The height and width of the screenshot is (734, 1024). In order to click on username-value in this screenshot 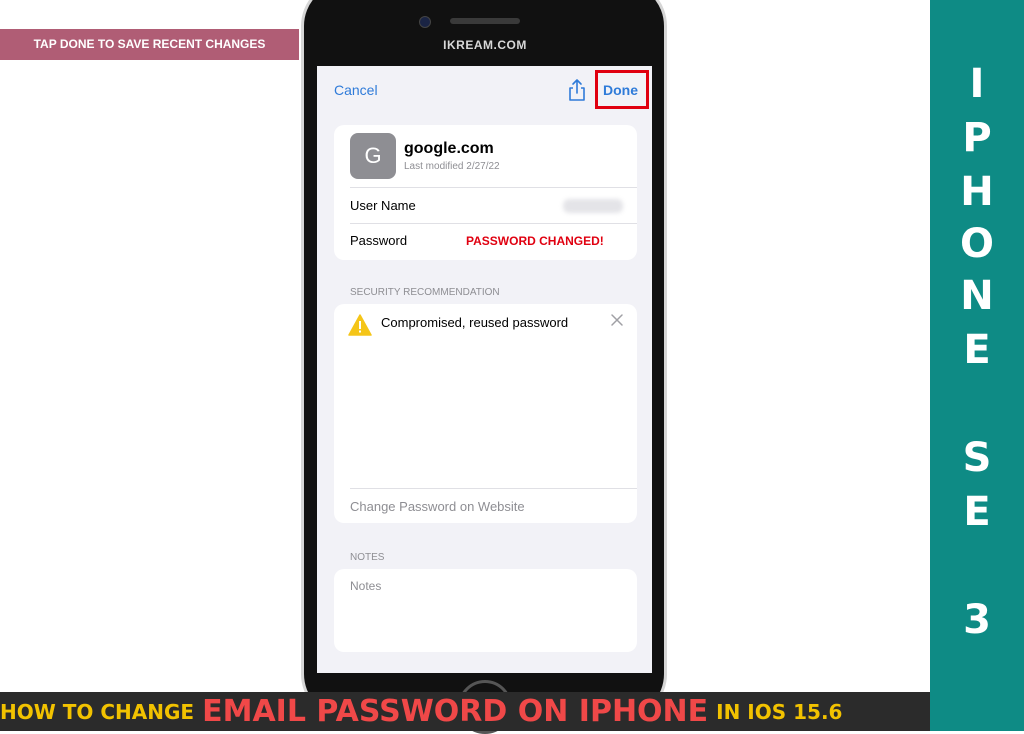, I will do `click(593, 206)`.